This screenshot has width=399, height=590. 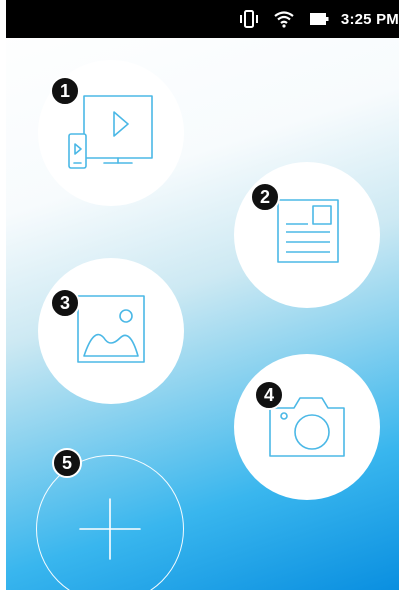 I want to click on badge-5: 5, so click(x=67, y=463).